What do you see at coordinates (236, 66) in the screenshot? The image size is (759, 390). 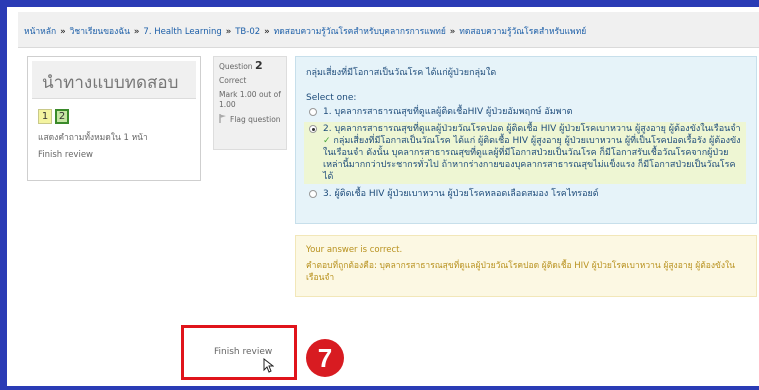 I see `question-label: Question` at bounding box center [236, 66].